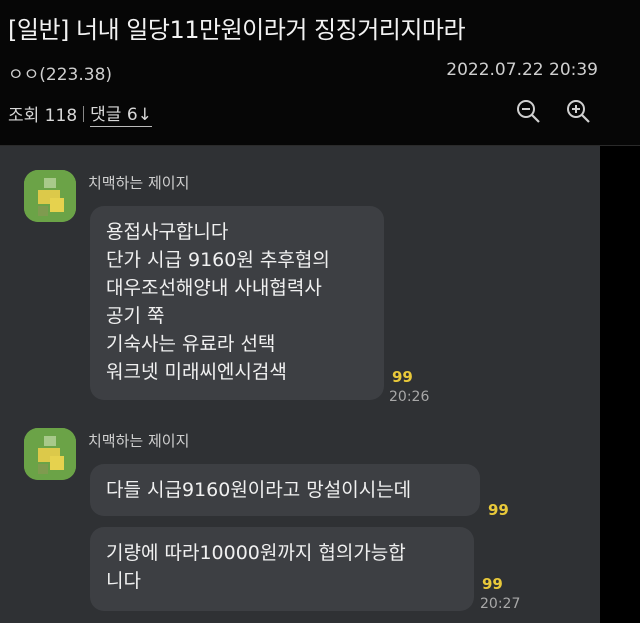  What do you see at coordinates (237, 30) in the screenshot?
I see `post-title: [일반] 너내 일당11만원이라거 징징거리지마라` at bounding box center [237, 30].